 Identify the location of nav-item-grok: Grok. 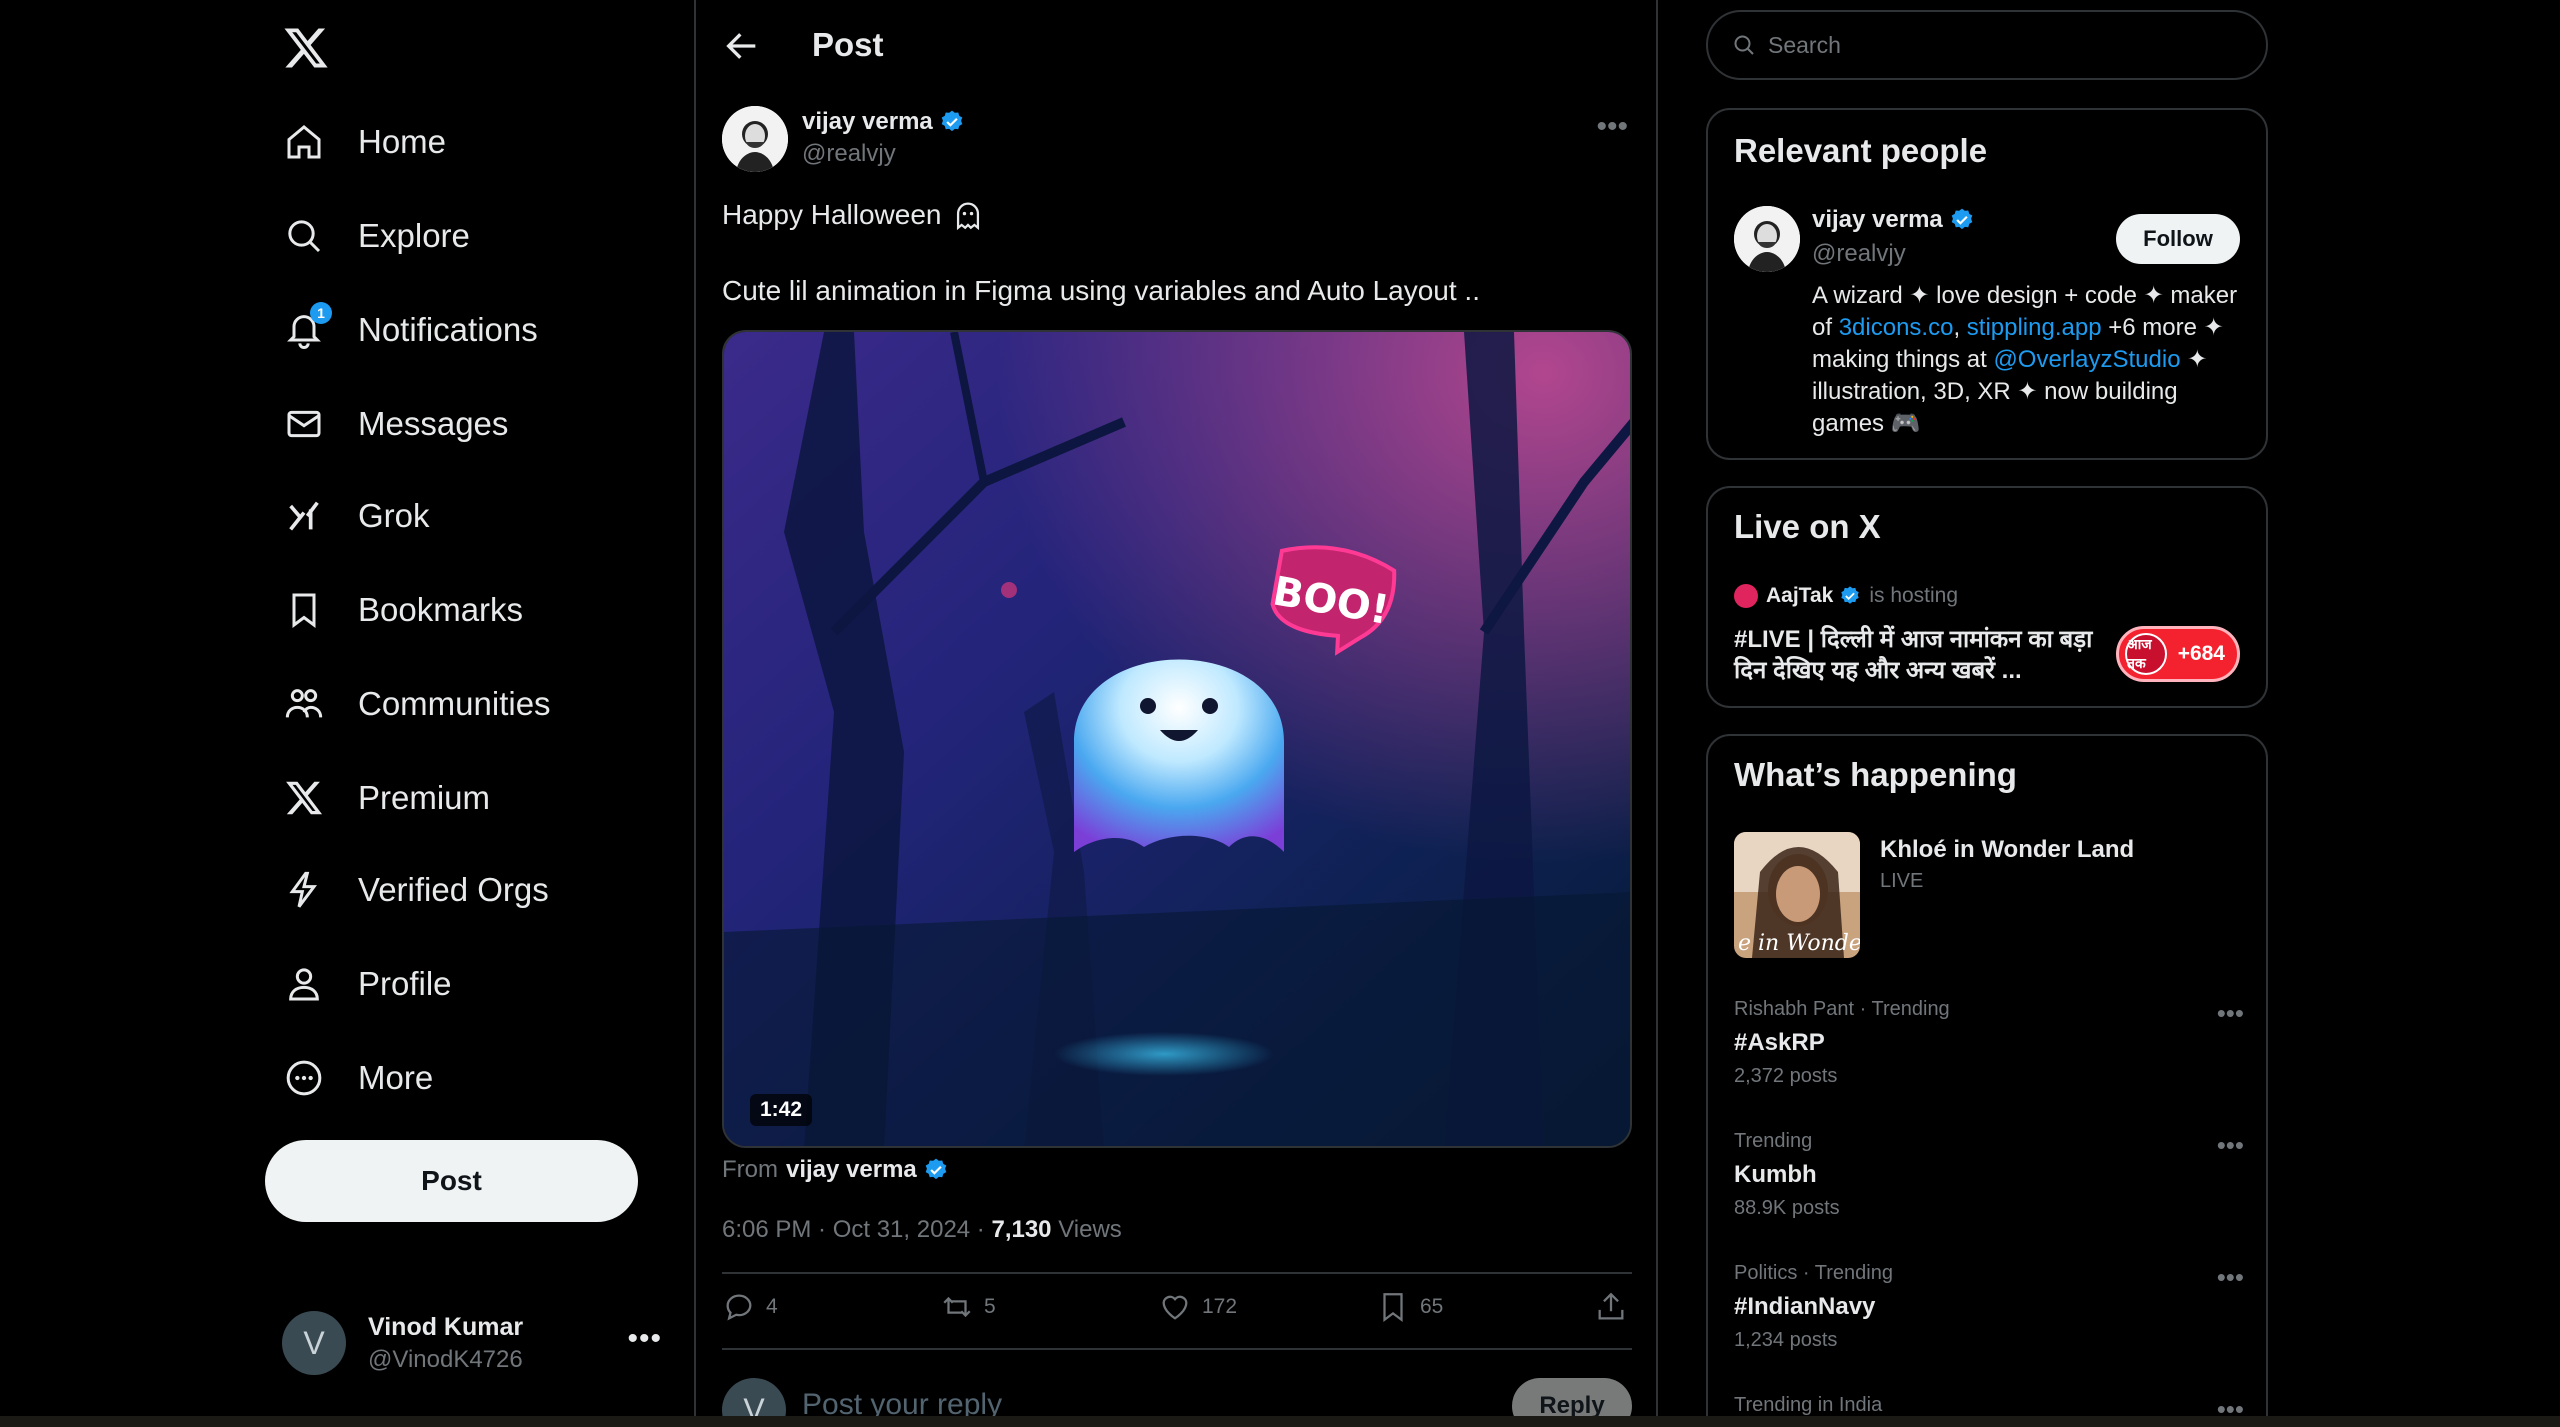
(356, 516).